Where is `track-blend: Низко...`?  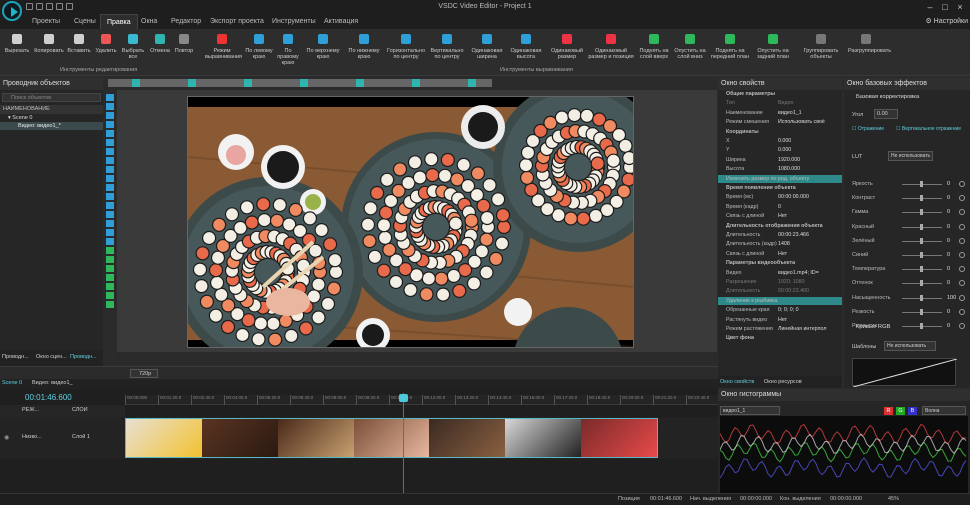 track-blend: Низко... is located at coordinates (32, 437).